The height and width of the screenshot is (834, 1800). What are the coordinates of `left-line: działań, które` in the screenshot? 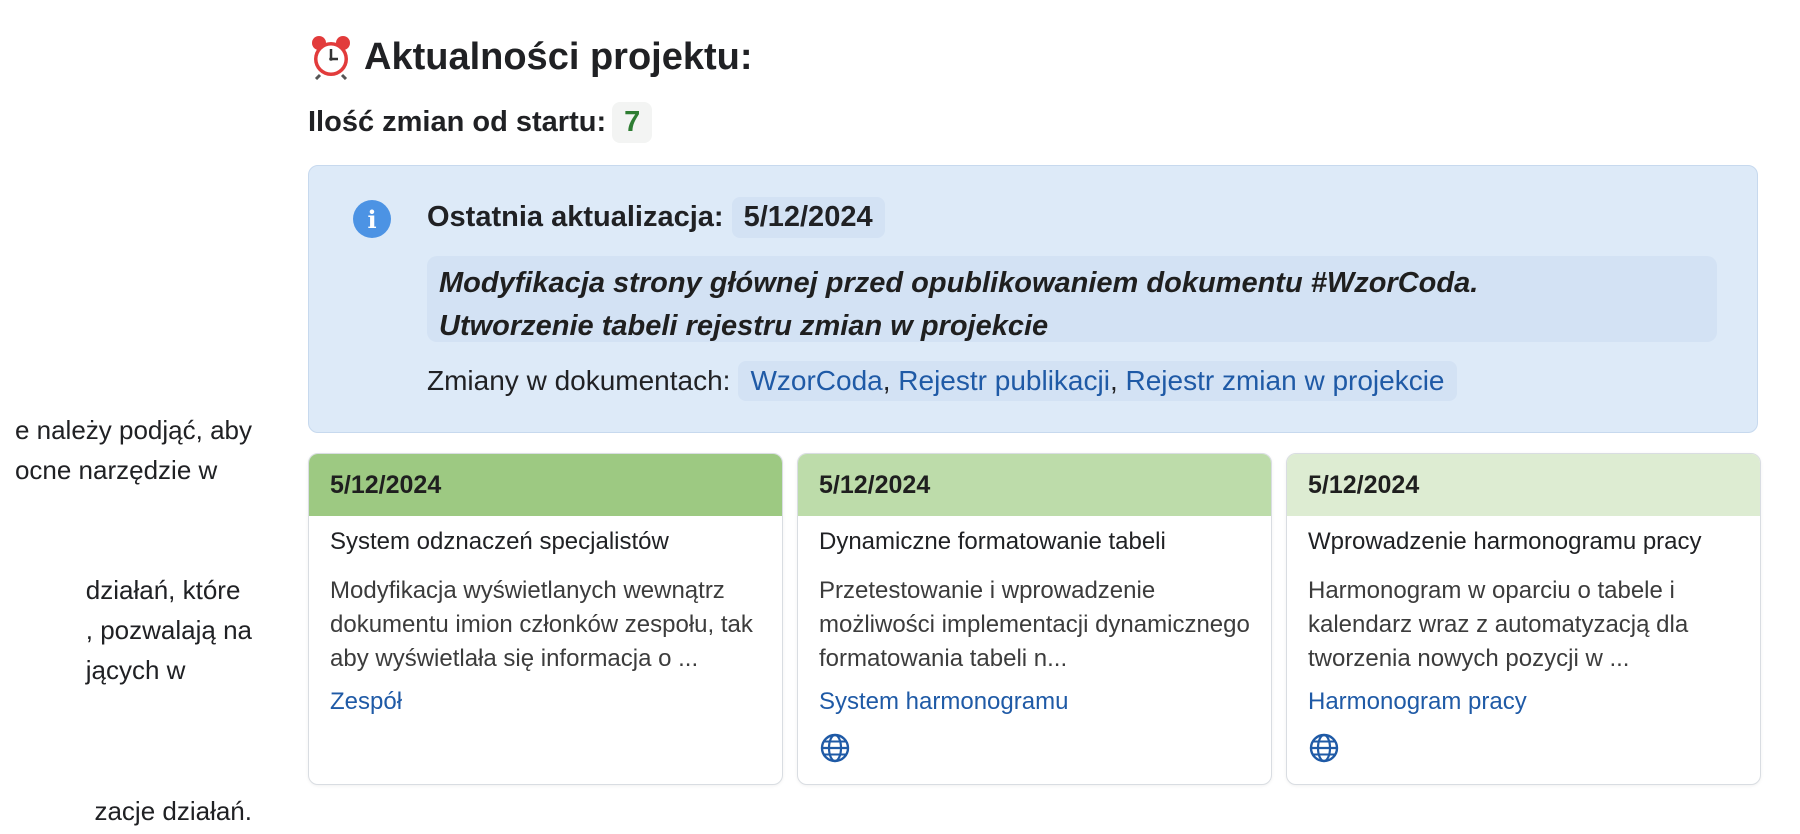 It's located at (163, 590).